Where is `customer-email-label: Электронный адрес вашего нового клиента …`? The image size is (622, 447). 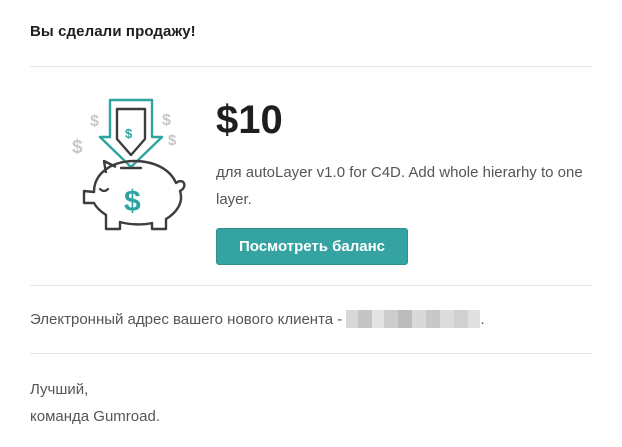 customer-email-label: Электронный адрес вашего нового клиента … is located at coordinates (186, 319).